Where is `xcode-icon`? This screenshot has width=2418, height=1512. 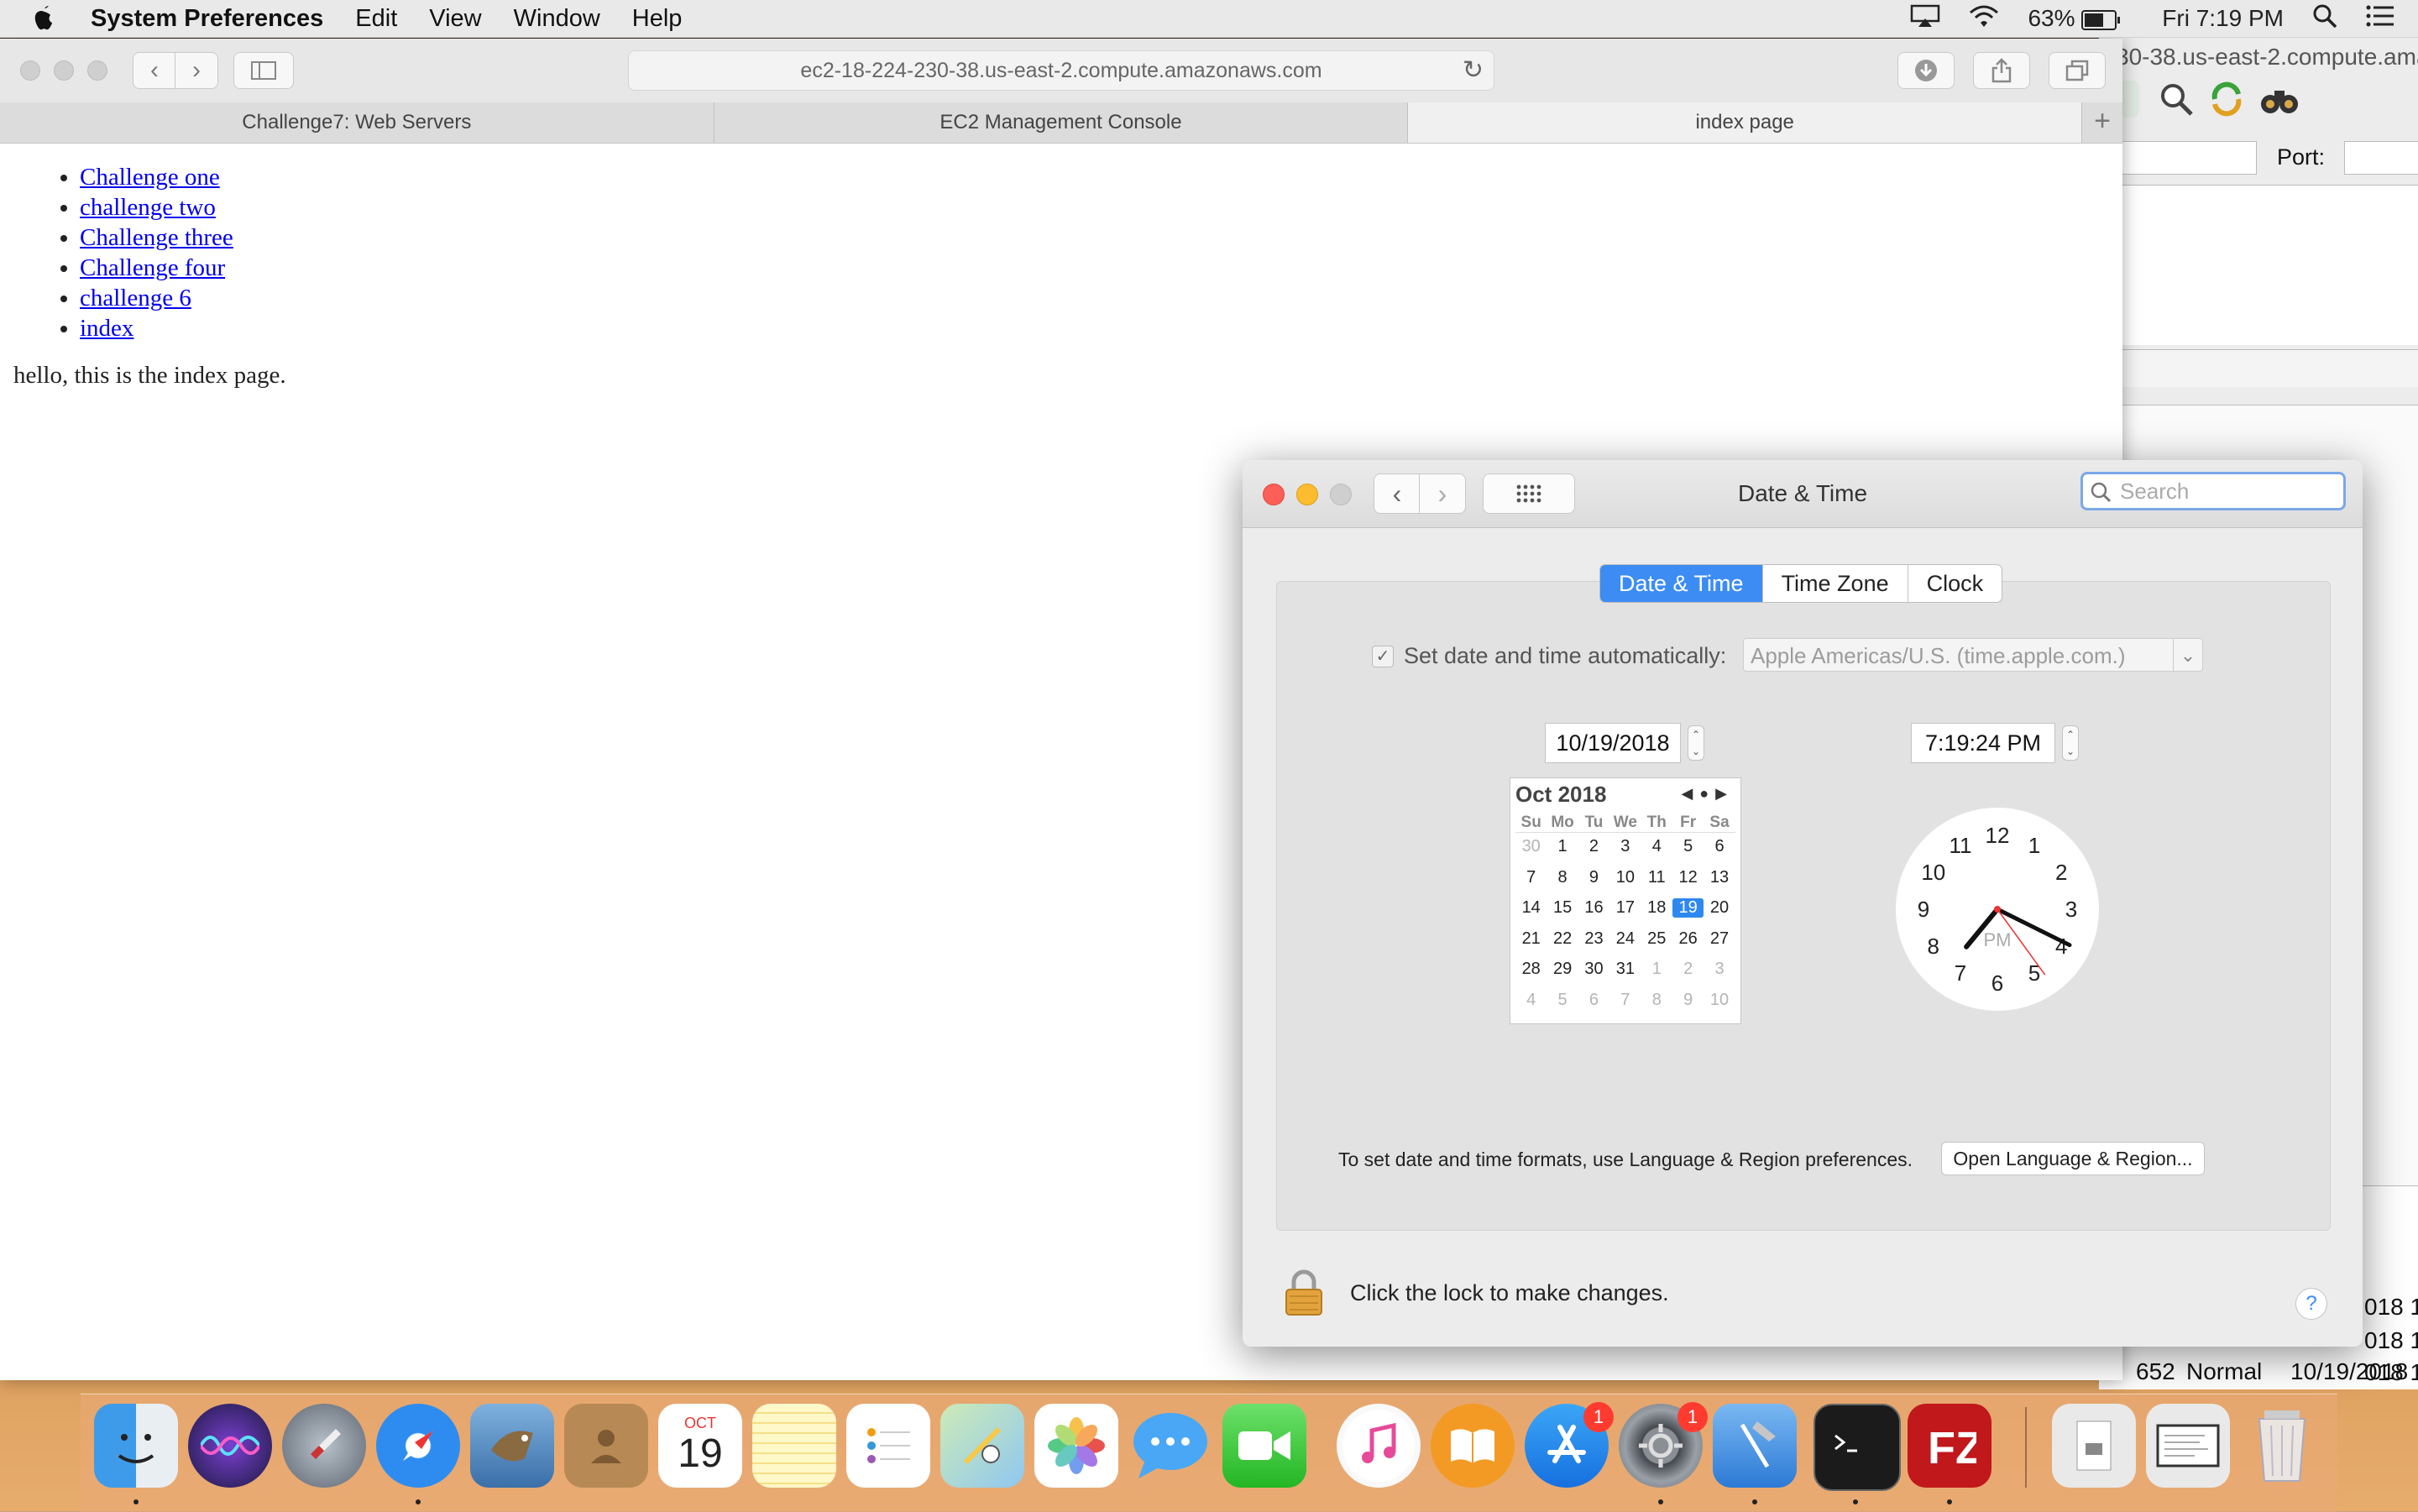 xcode-icon is located at coordinates (1755, 1446).